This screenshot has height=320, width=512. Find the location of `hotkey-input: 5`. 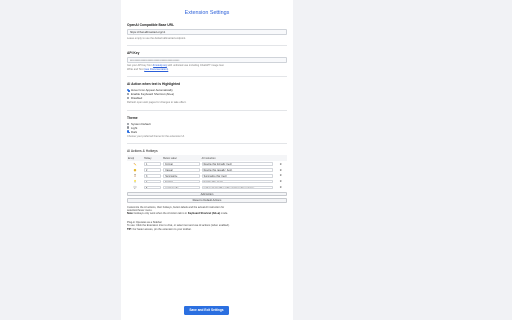

hotkey-input: 5 is located at coordinates (153, 187).